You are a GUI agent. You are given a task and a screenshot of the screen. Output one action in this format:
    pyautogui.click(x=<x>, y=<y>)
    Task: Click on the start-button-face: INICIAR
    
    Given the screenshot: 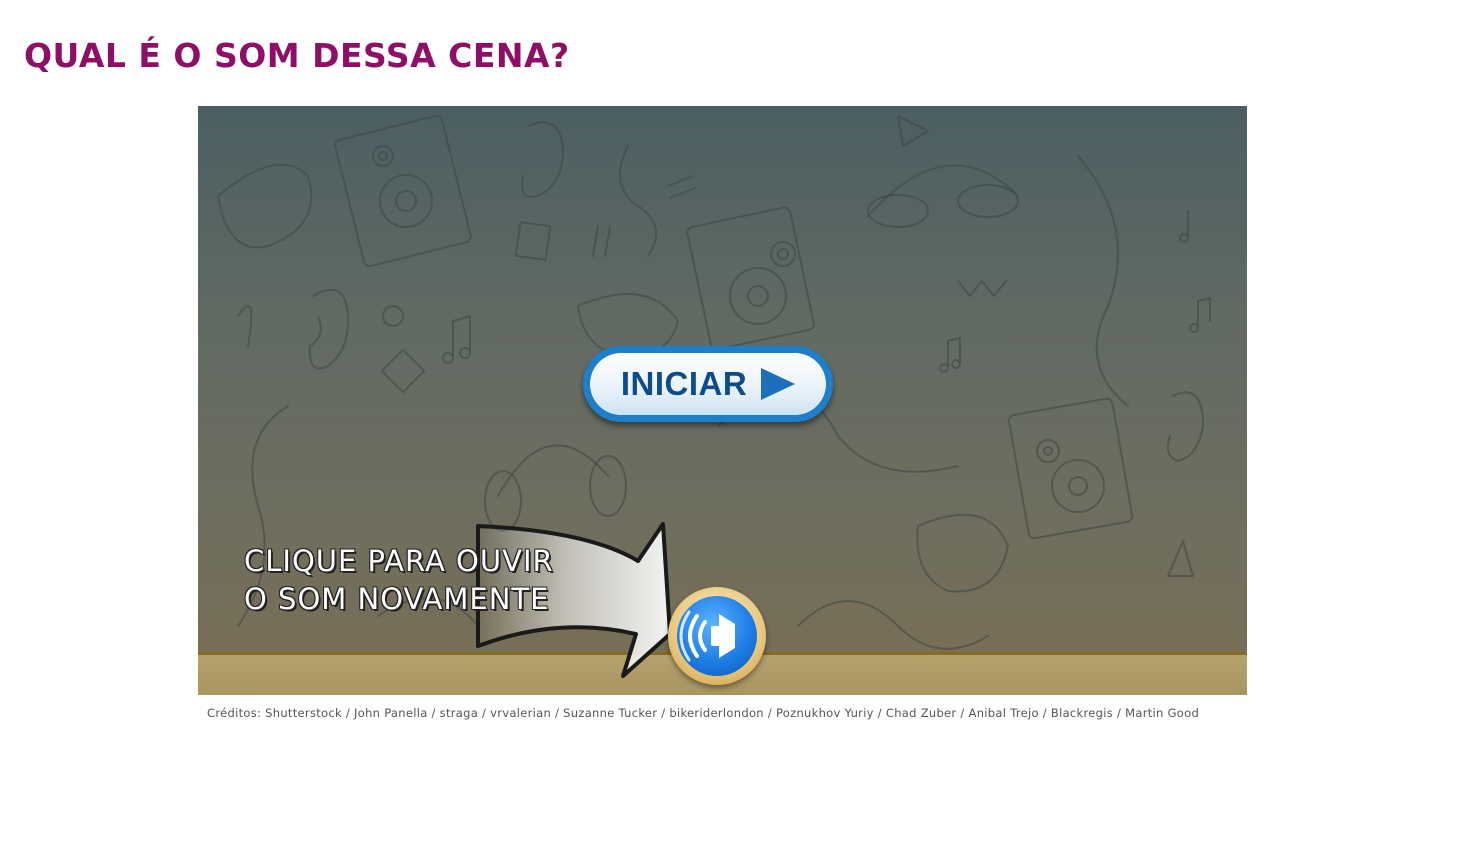 What is the action you would take?
    pyautogui.click(x=708, y=384)
    